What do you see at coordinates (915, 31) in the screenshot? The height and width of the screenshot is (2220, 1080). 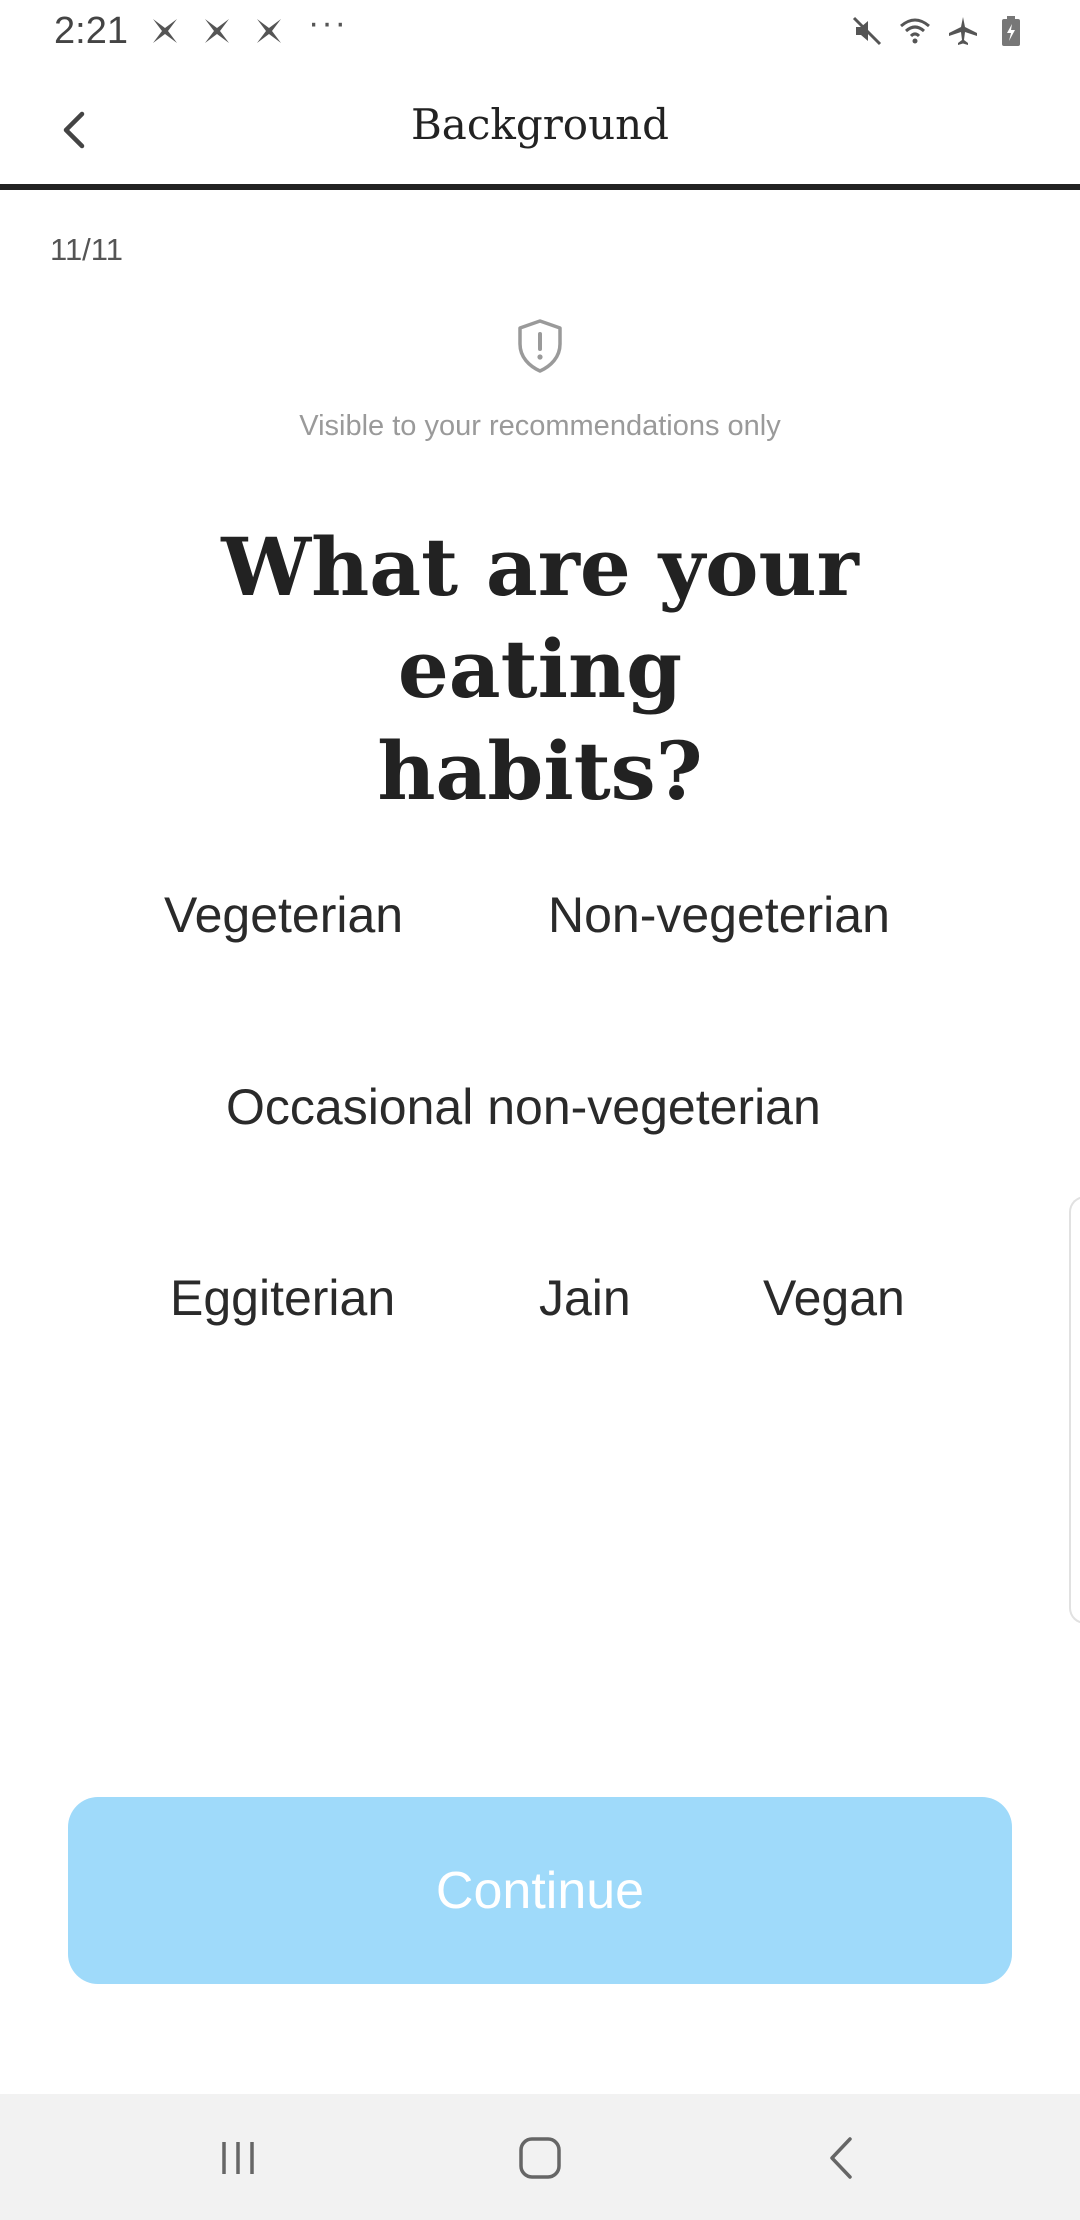 I see `wifi-icon` at bounding box center [915, 31].